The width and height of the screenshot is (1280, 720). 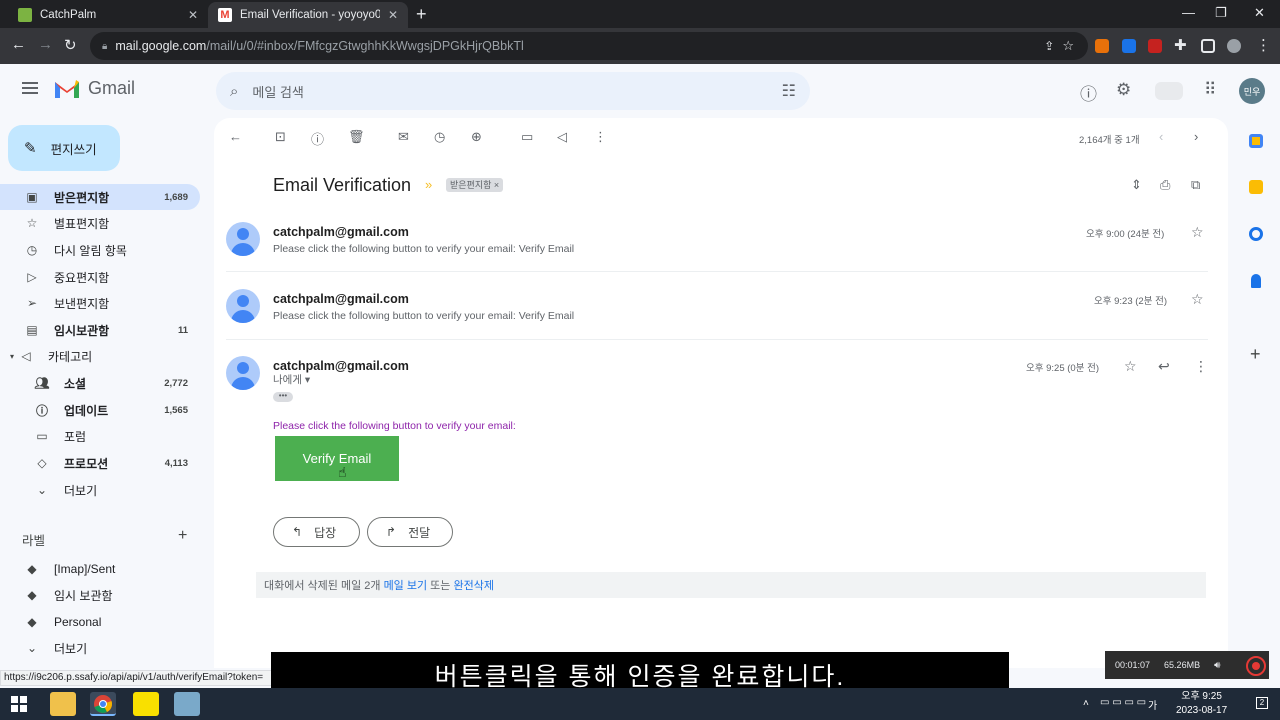 I want to click on label-icon: ◁, so click(x=562, y=137).